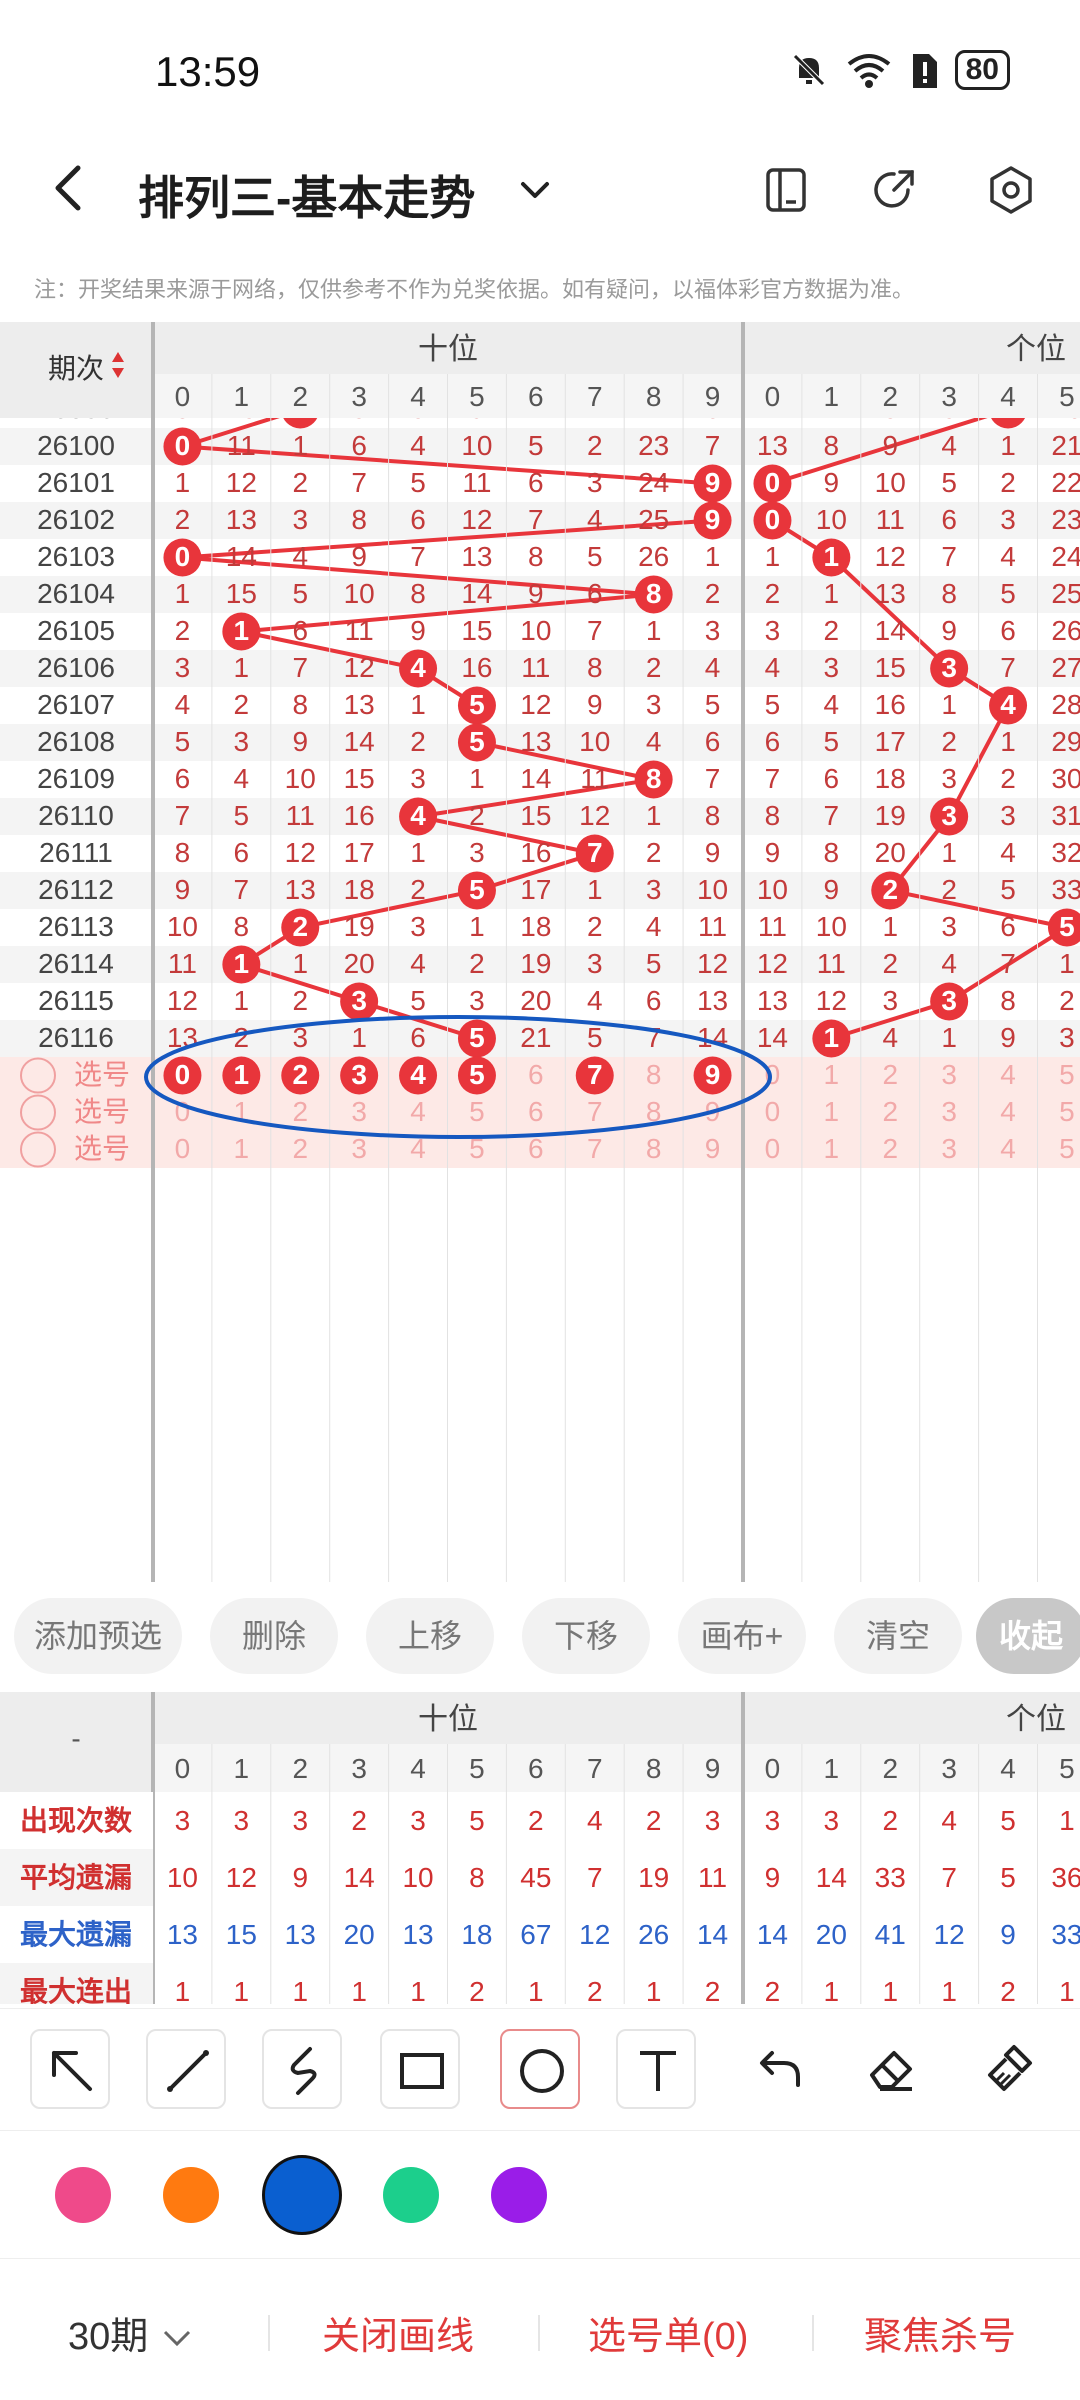 Image resolution: width=1080 pixels, height=2400 pixels. I want to click on color-swatch-pink, so click(83, 2195).